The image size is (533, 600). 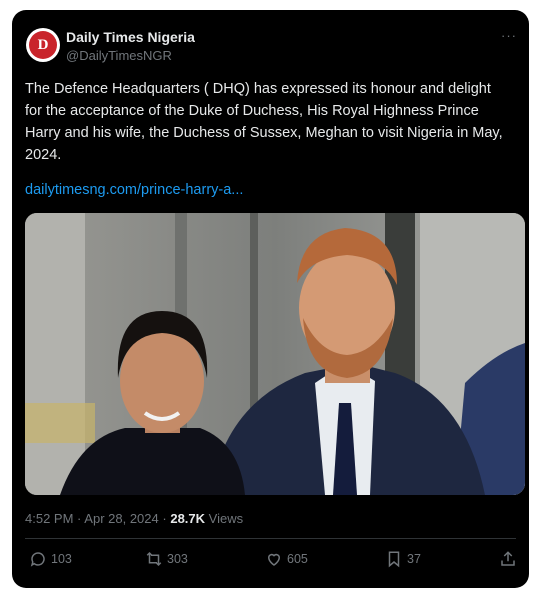 What do you see at coordinates (286, 559) in the screenshot?
I see `like-button: 605` at bounding box center [286, 559].